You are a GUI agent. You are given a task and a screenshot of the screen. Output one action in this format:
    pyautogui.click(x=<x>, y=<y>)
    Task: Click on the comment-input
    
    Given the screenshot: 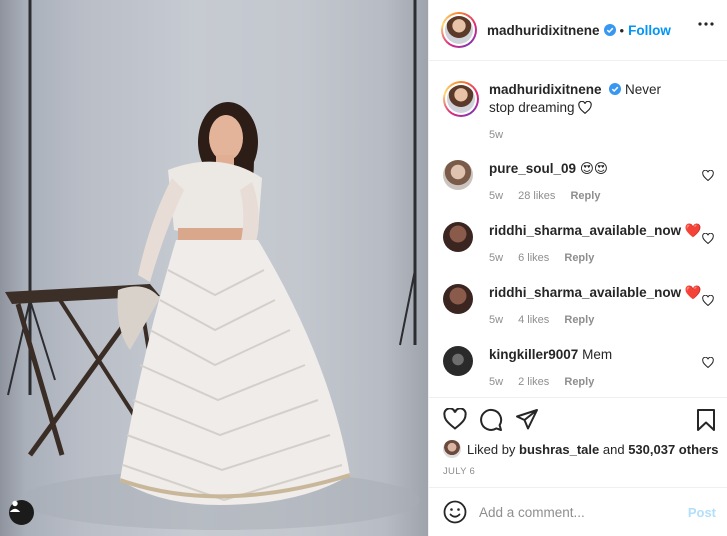 What is the action you would take?
    pyautogui.click(x=579, y=512)
    